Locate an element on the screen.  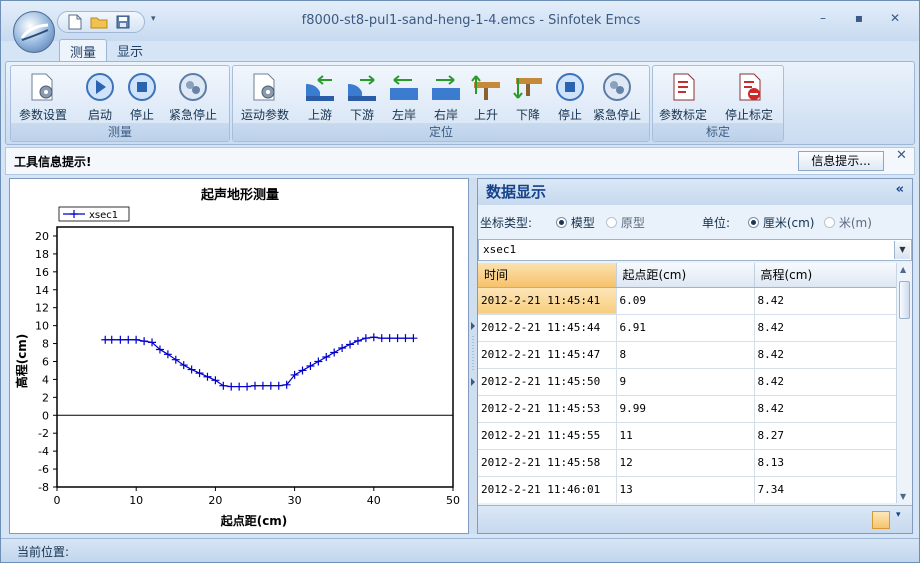
cell-distance: 6.91 is located at coordinates (685, 328).